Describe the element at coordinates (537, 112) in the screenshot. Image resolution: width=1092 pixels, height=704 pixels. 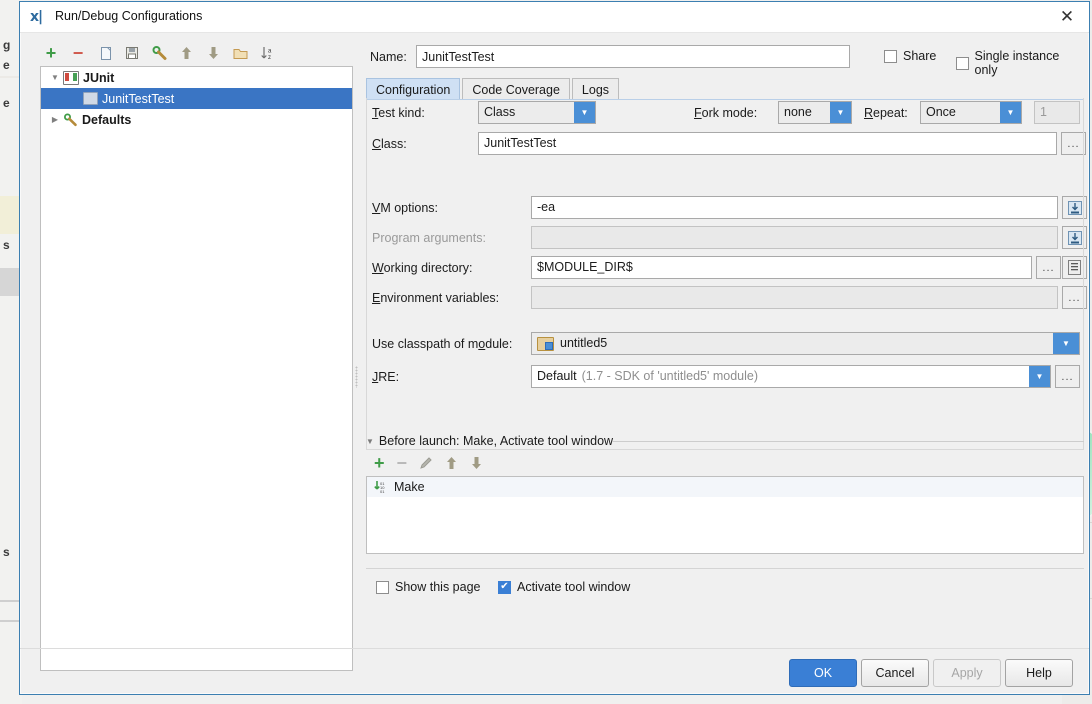
I see `test-kind-combo: Class ▼` at that location.